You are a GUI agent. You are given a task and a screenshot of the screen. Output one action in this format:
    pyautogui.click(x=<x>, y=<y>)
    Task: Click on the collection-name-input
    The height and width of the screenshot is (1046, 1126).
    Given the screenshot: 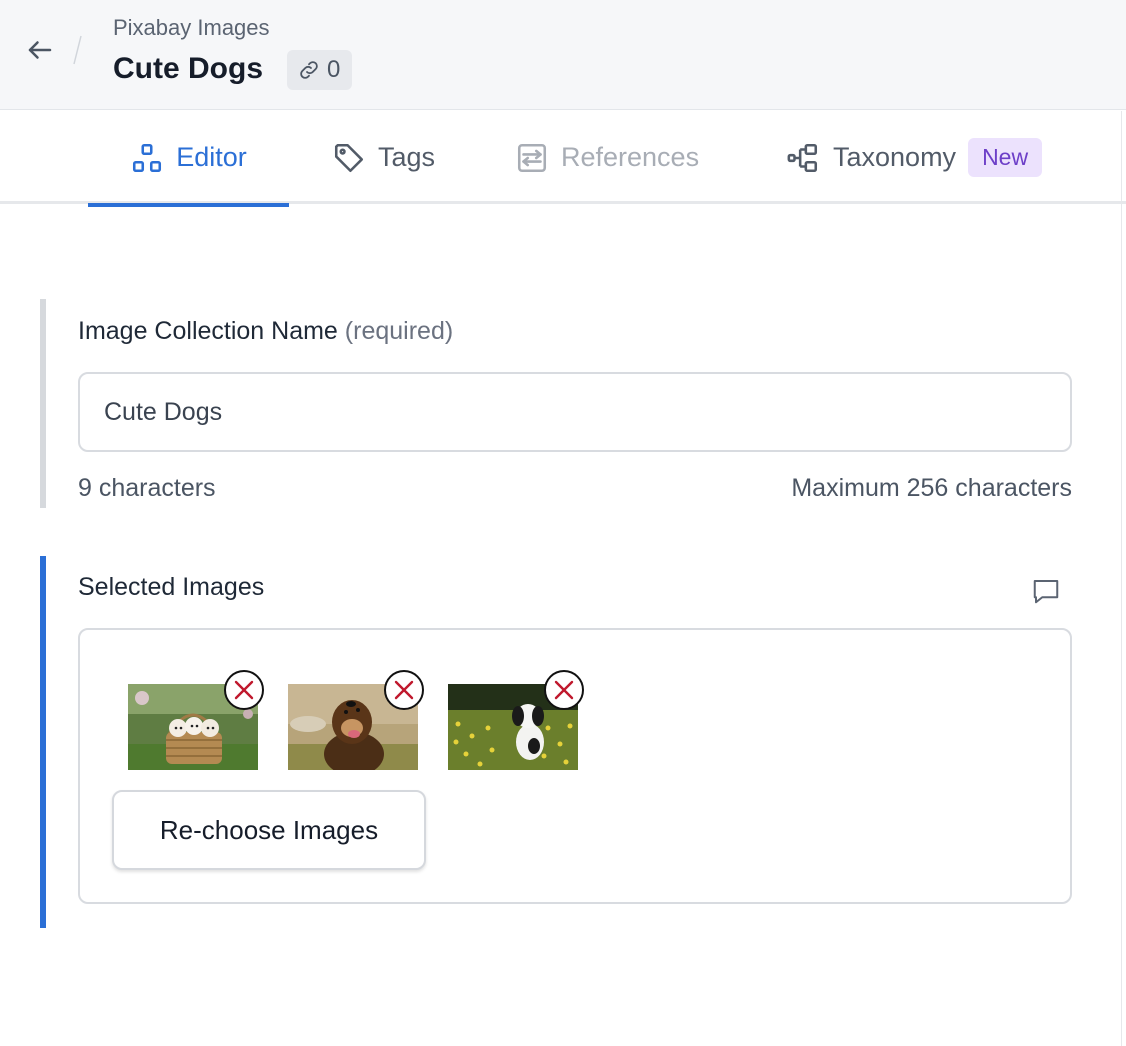 What is the action you would take?
    pyautogui.click(x=575, y=412)
    